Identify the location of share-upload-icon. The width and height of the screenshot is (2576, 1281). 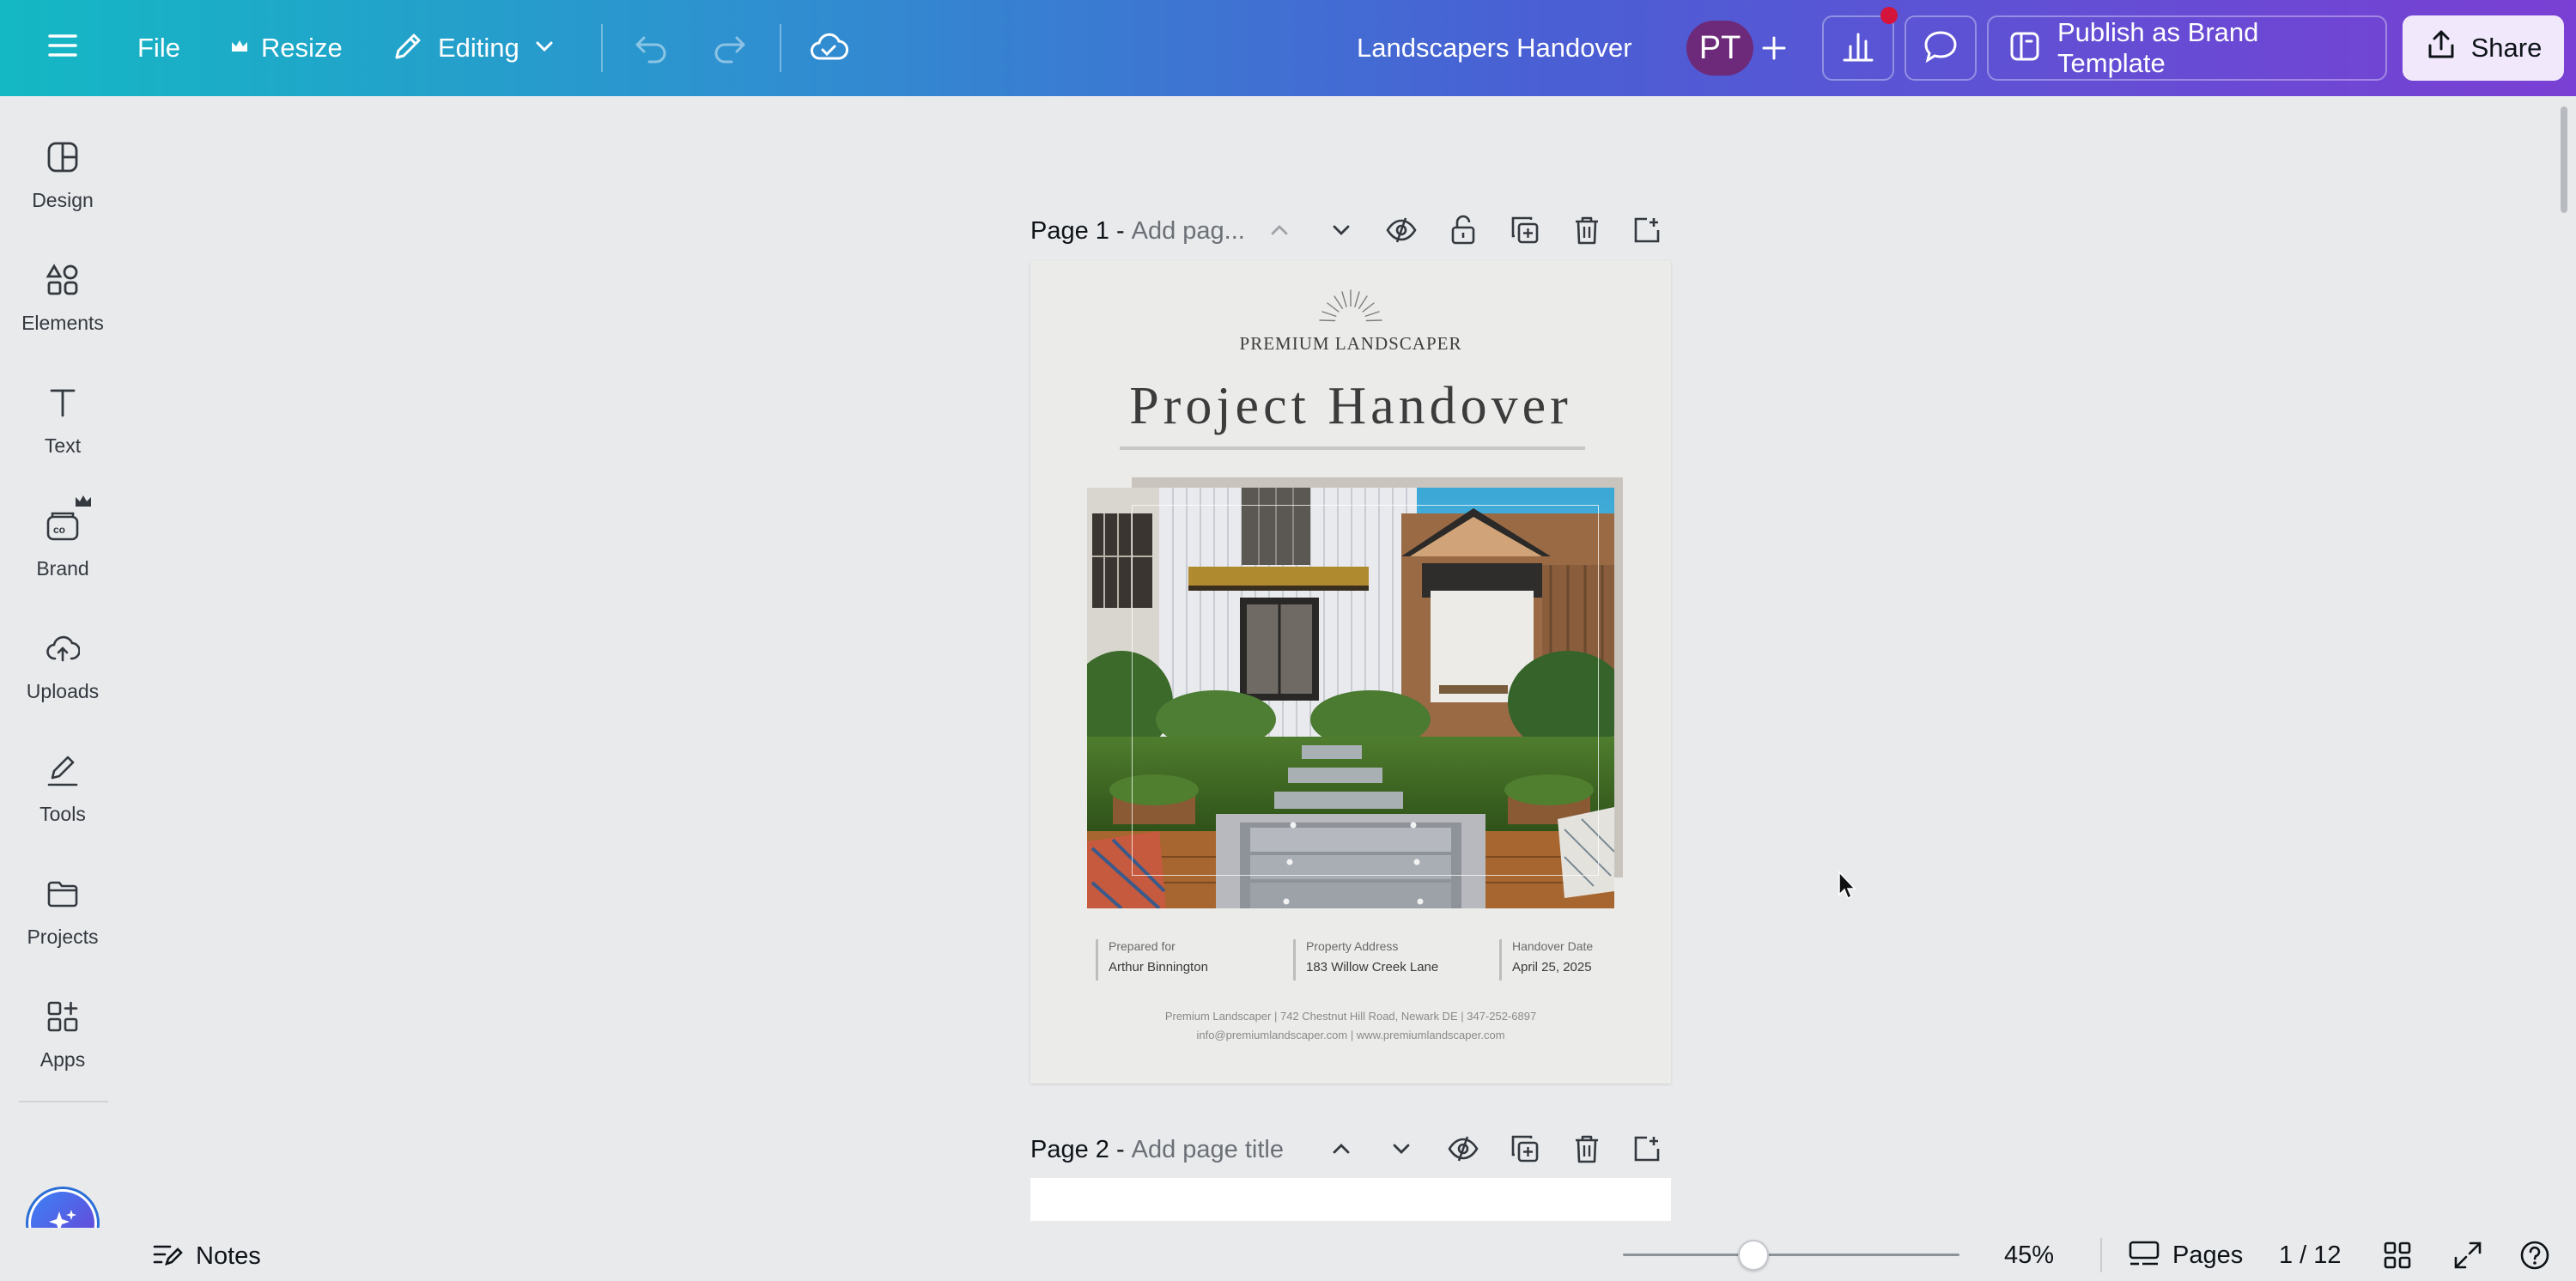
(2441, 48).